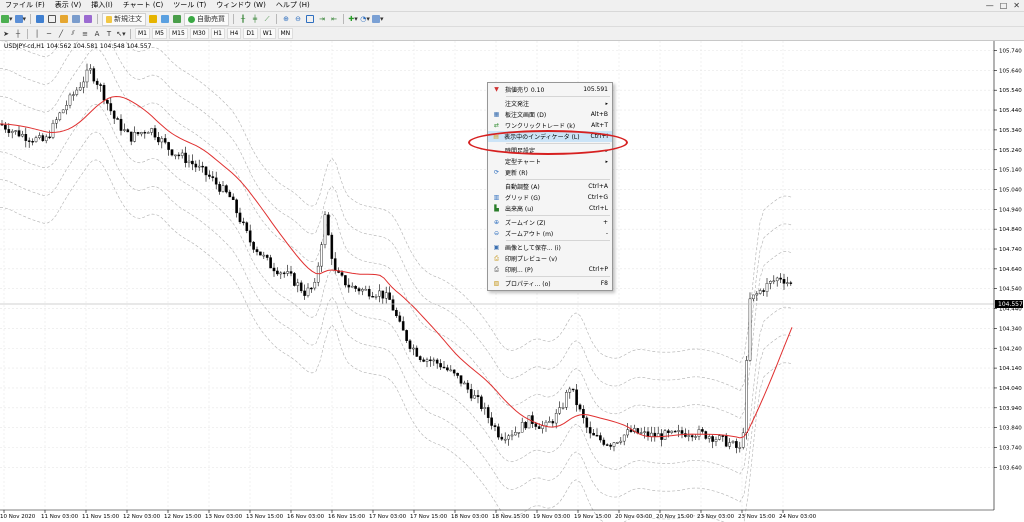  I want to click on time-axis-label: 16 Nov 03:00, so click(306, 517).